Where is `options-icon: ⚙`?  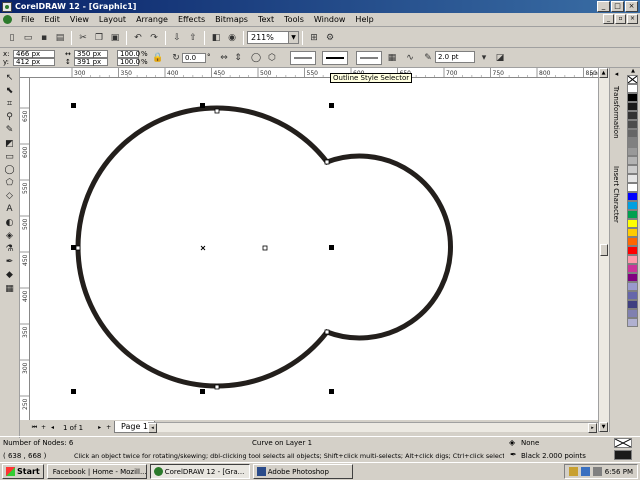 options-icon: ⚙ is located at coordinates (330, 38).